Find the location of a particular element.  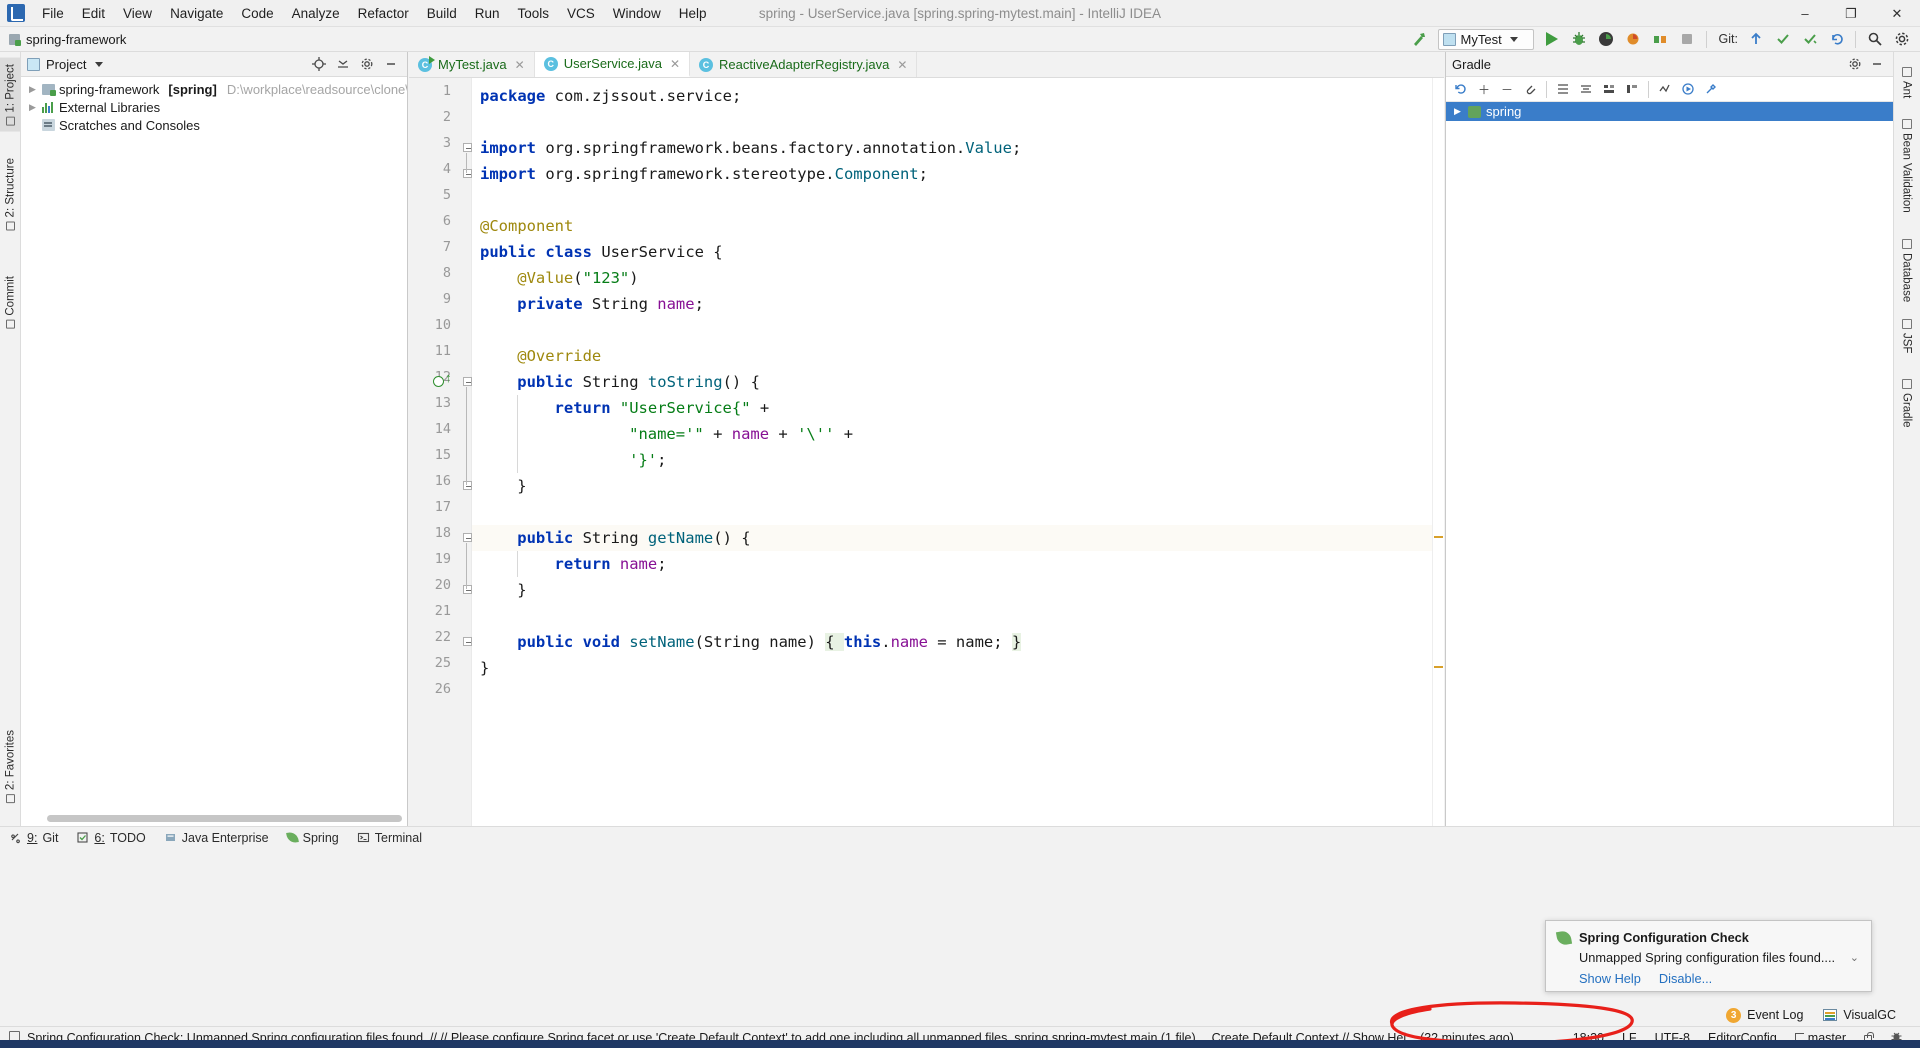

add-icon: ＋ is located at coordinates (1484, 89).